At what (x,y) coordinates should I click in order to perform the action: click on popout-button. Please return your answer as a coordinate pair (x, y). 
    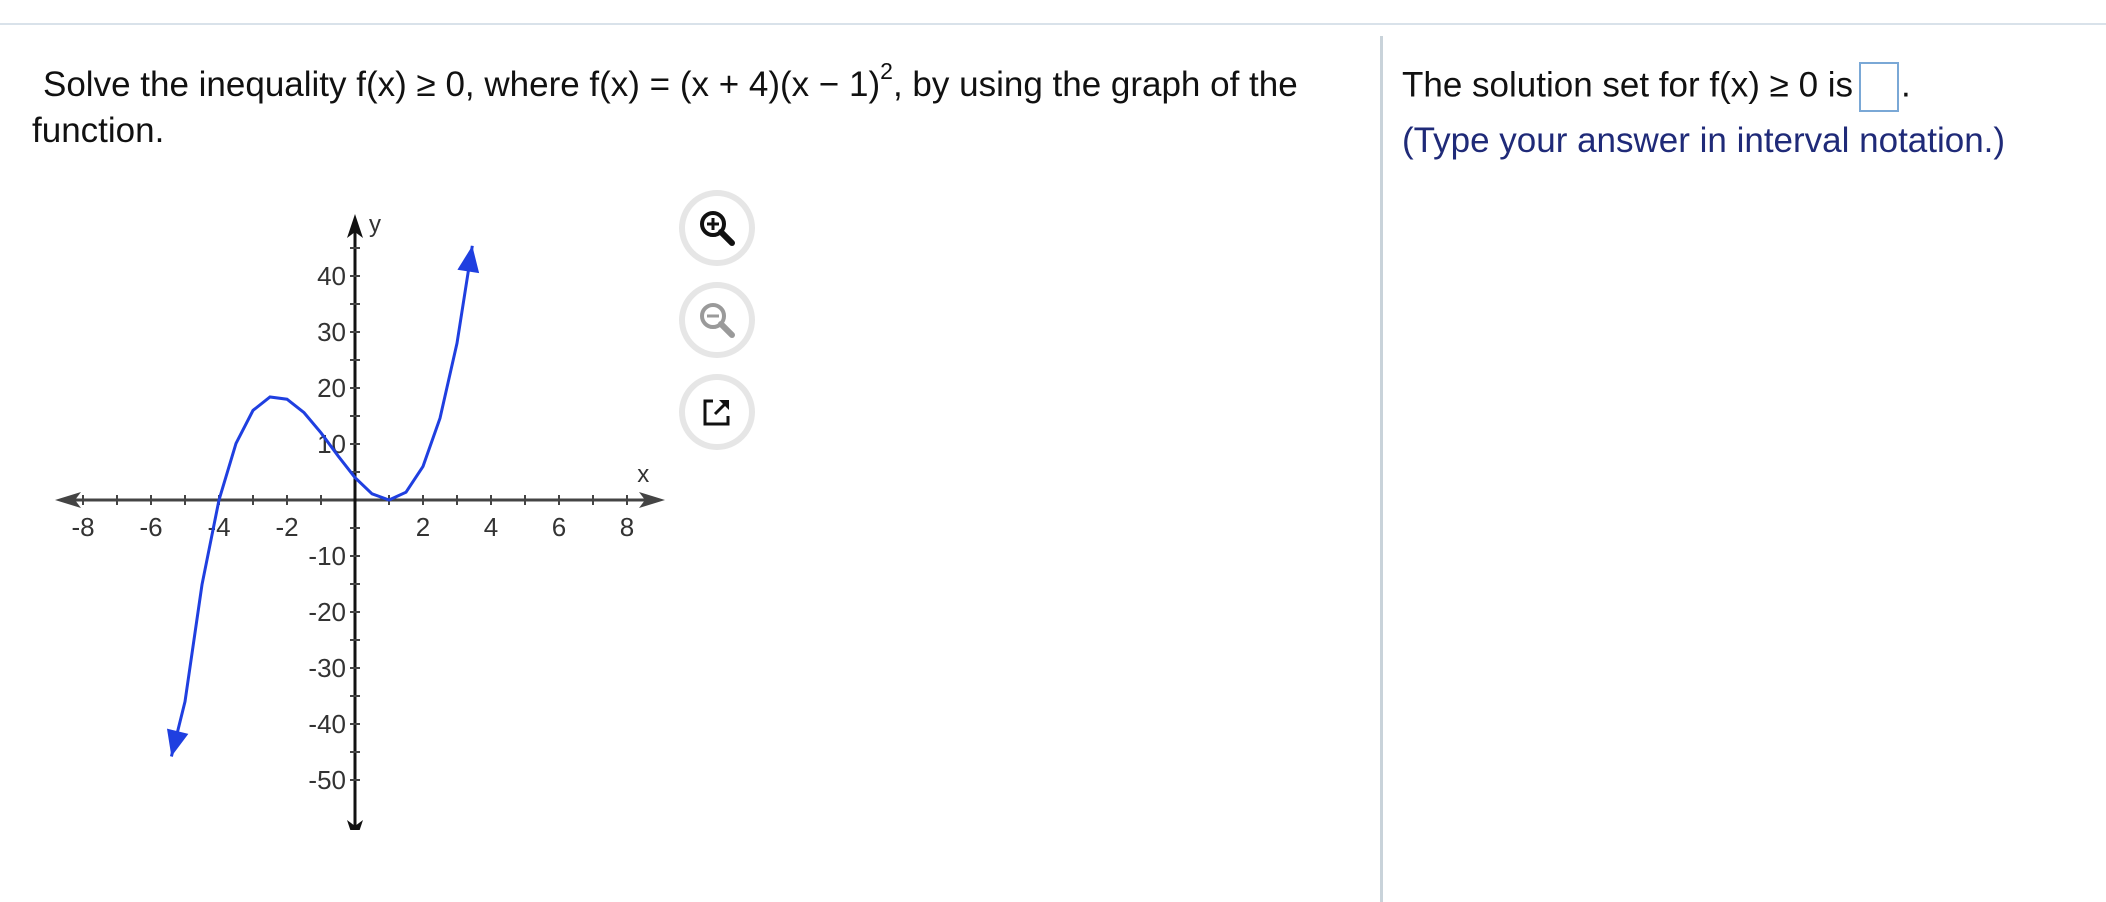
    Looking at the image, I should click on (717, 412).